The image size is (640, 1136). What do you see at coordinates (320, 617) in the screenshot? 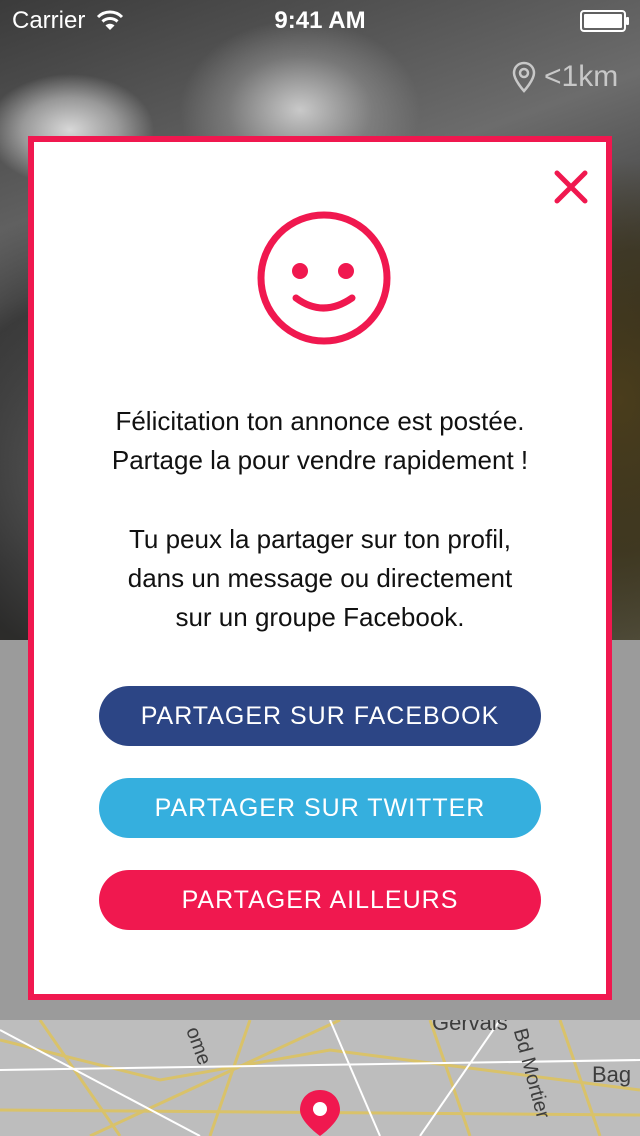
I see `message-line: sur un groupe Facebook.` at bounding box center [320, 617].